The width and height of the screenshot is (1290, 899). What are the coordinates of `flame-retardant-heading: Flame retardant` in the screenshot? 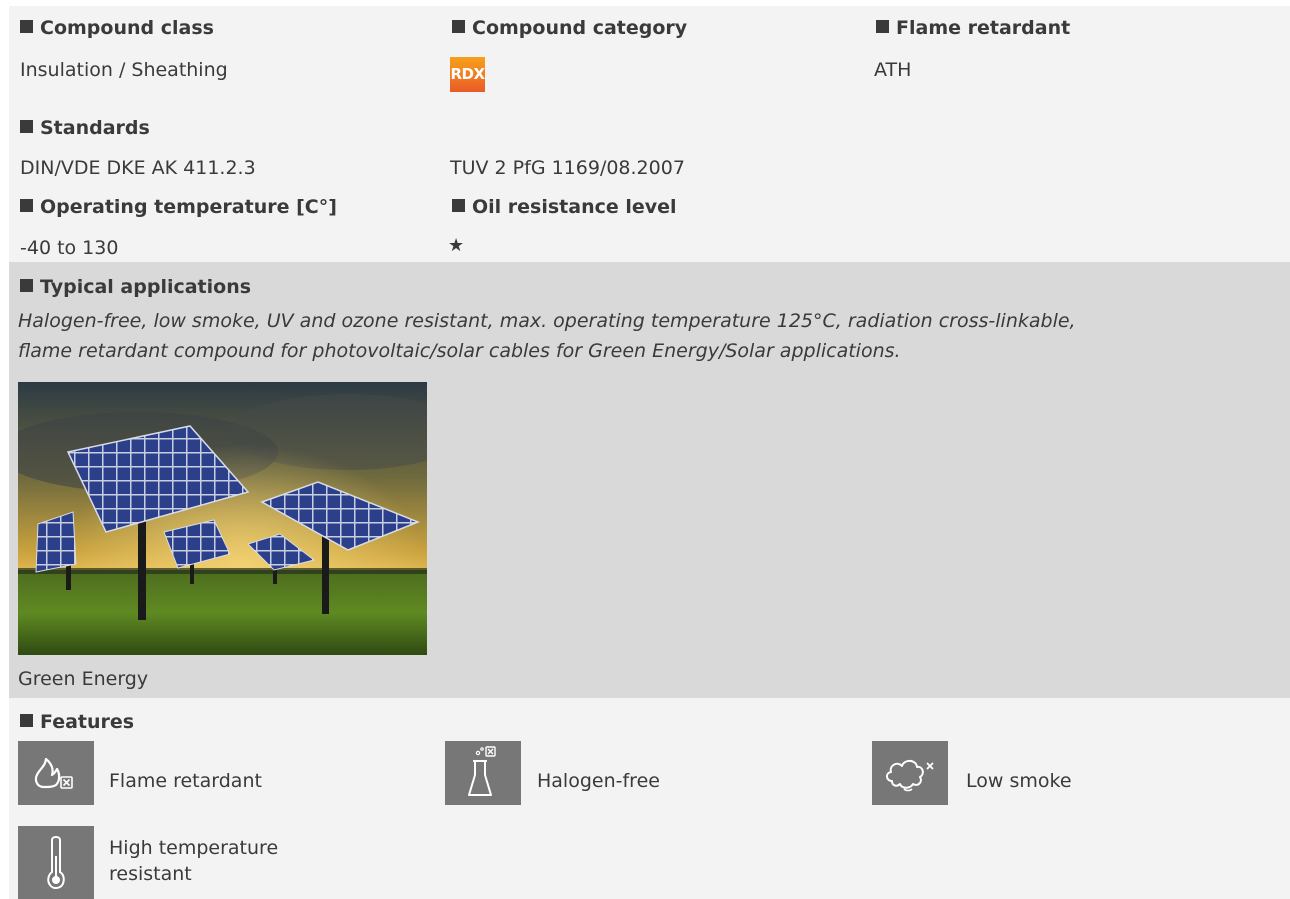 It's located at (973, 28).